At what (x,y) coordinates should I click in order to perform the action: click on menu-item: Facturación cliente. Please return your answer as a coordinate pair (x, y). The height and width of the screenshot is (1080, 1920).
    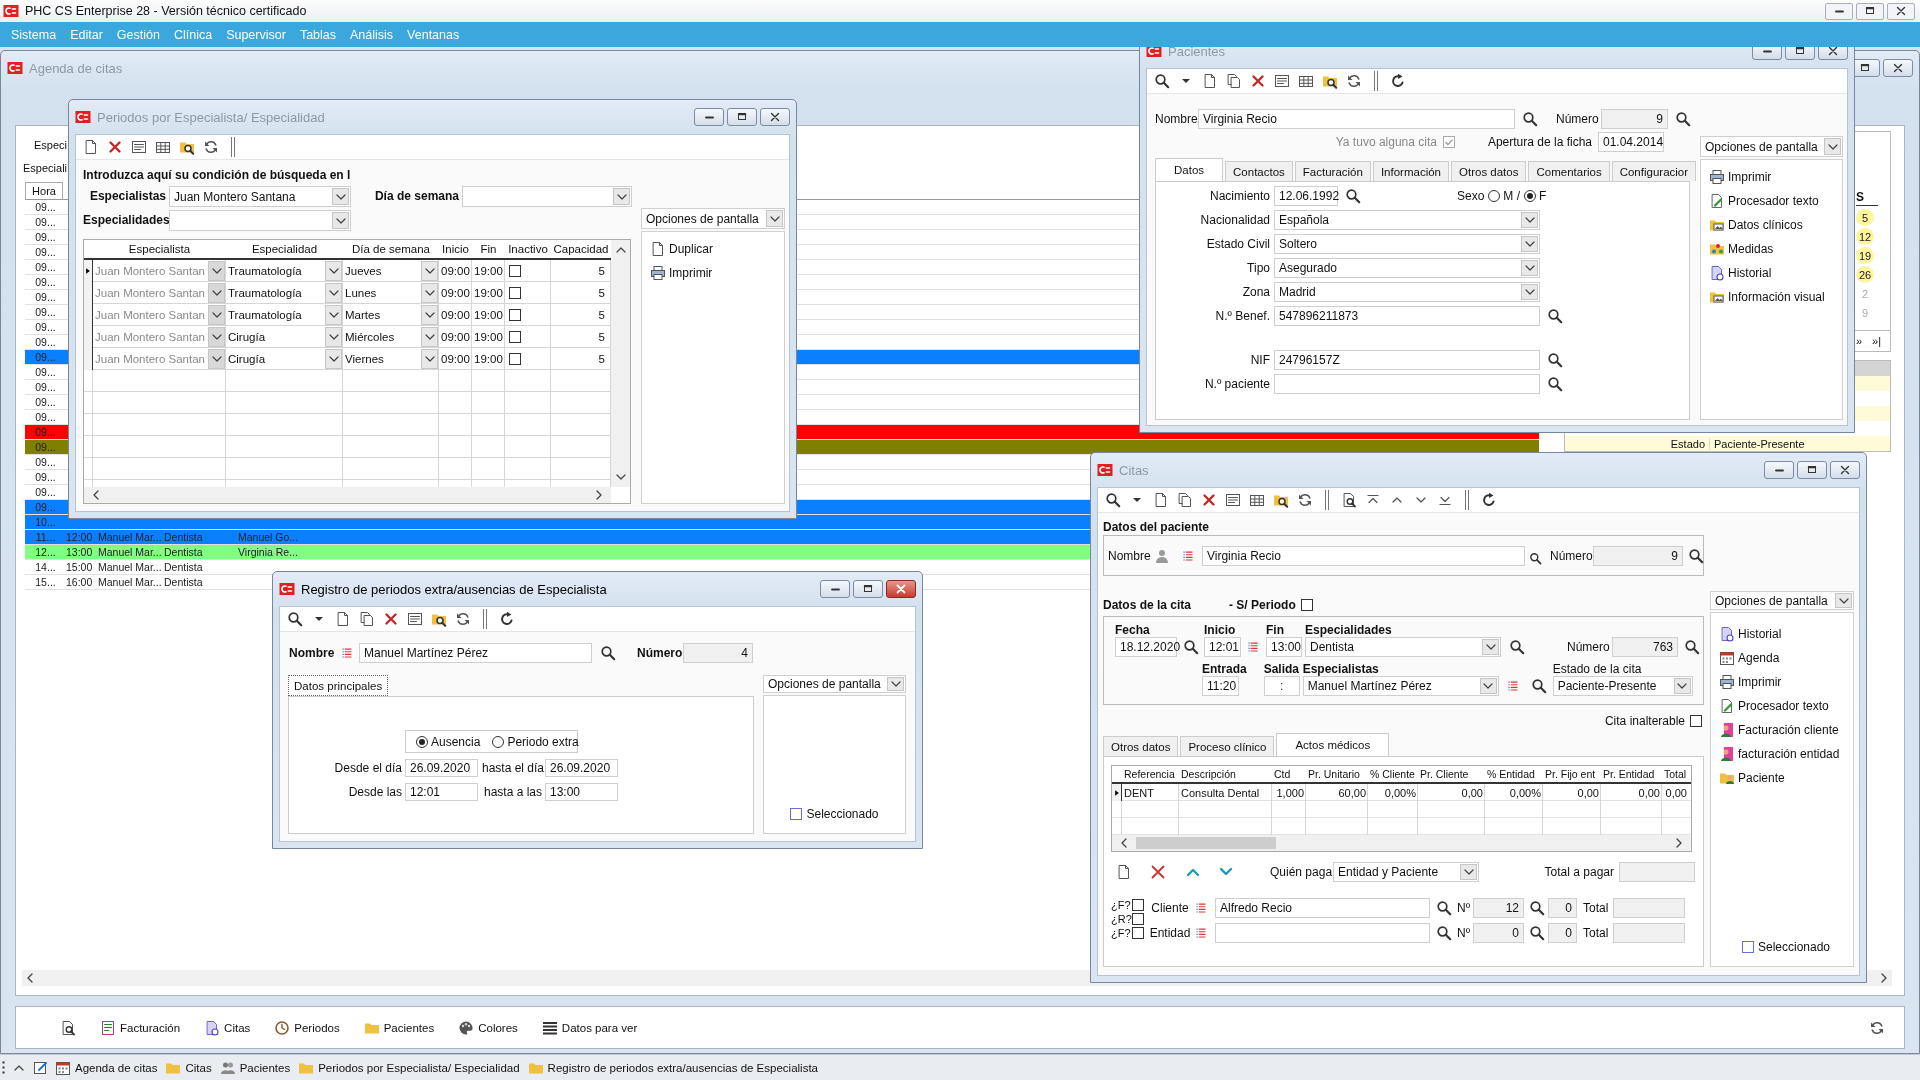
    Looking at the image, I should click on (1786, 730).